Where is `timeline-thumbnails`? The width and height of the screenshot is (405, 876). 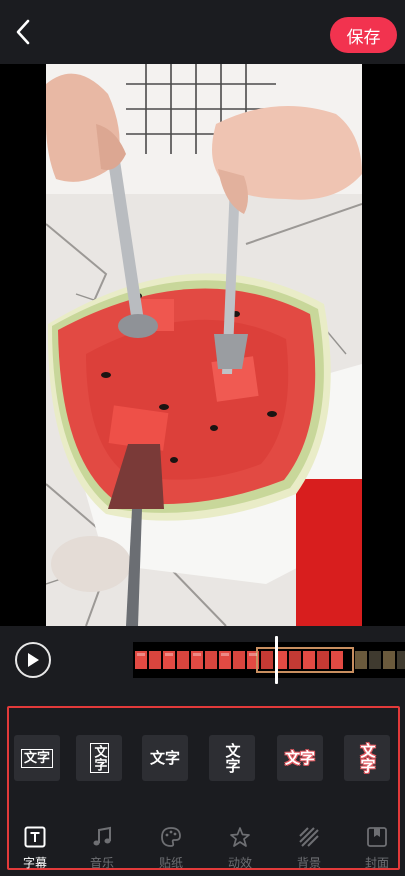 timeline-thumbnails is located at coordinates (269, 660).